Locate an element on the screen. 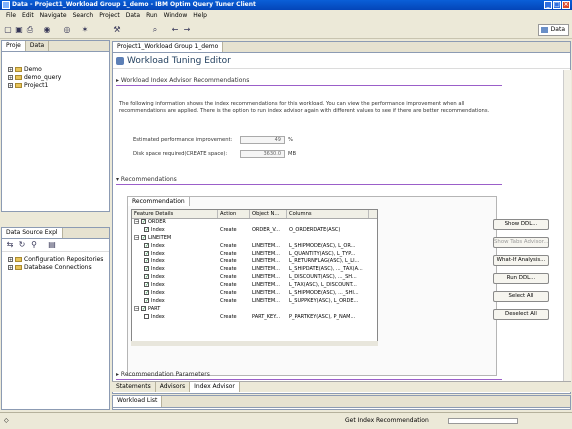  maximize-button: □ is located at coordinates (557, 5).